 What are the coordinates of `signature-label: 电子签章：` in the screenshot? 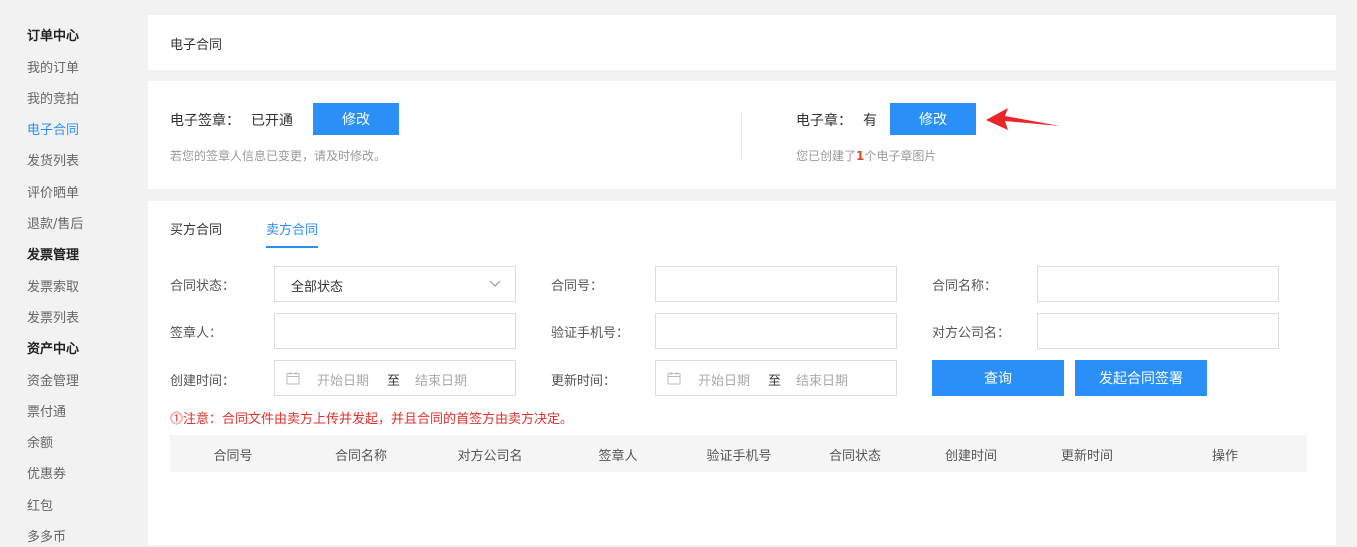 It's located at (205, 121).